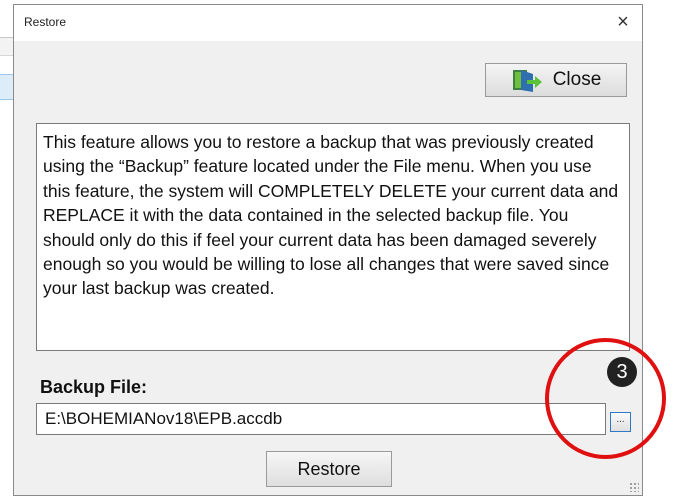  I want to click on window-close-icon: ×, so click(623, 22).